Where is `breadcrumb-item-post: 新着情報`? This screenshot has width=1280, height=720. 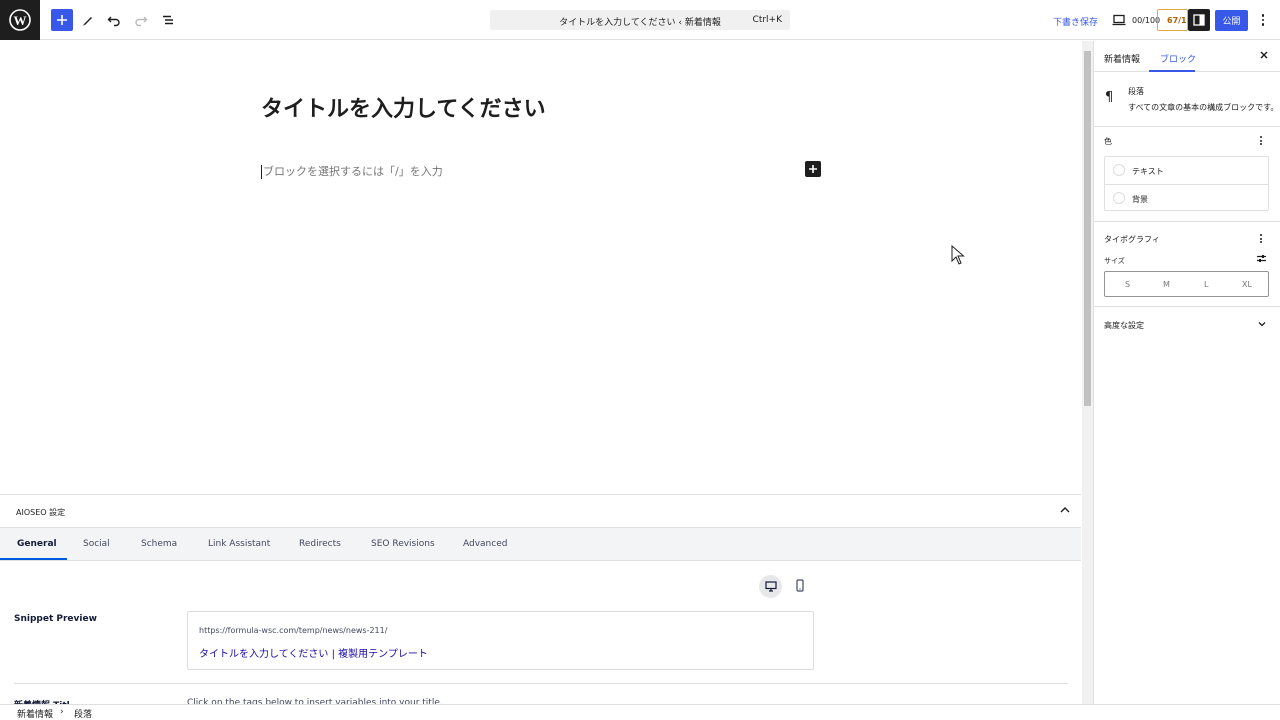
breadcrumb-item-post: 新着情報 is located at coordinates (35, 713).